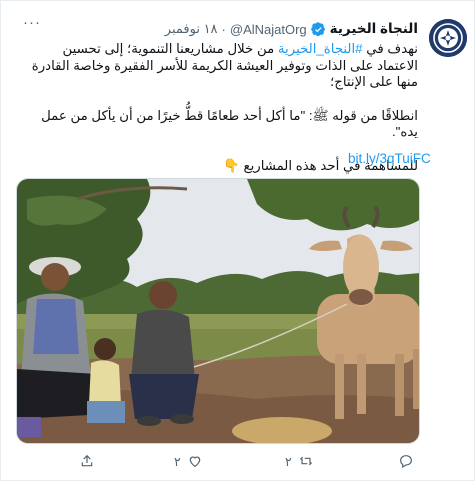 The width and height of the screenshot is (475, 481). Describe the element at coordinates (191, 29) in the screenshot. I see `tweet-date: ١٨ نوفمبر` at that location.